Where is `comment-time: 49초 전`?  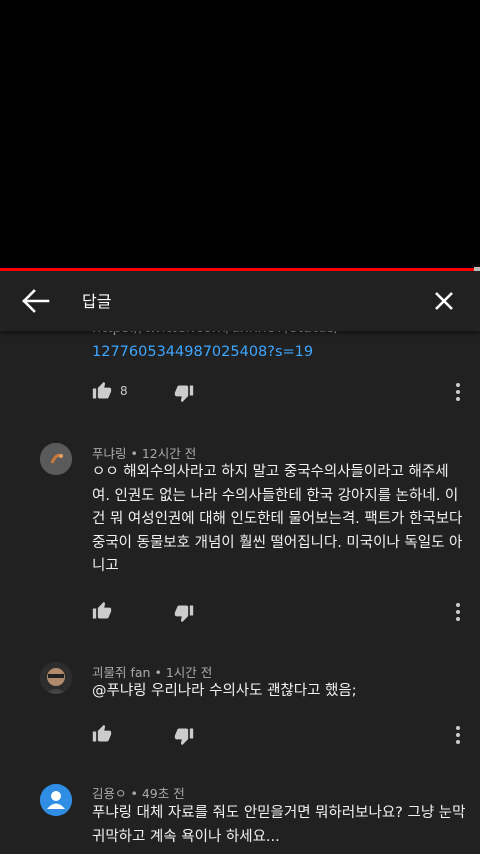
comment-time: 49초 전 is located at coordinates (163, 793).